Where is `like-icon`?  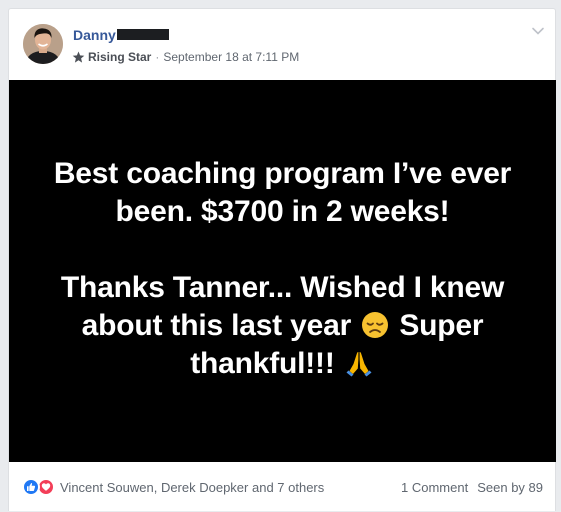 like-icon is located at coordinates (31, 487).